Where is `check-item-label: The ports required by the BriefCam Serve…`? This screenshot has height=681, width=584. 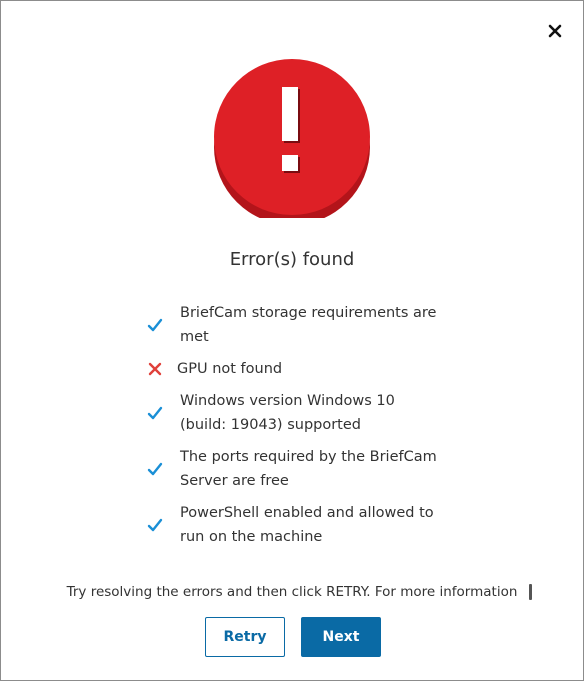 check-item-label: The ports required by the BriefCam Serve… is located at coordinates (308, 469).